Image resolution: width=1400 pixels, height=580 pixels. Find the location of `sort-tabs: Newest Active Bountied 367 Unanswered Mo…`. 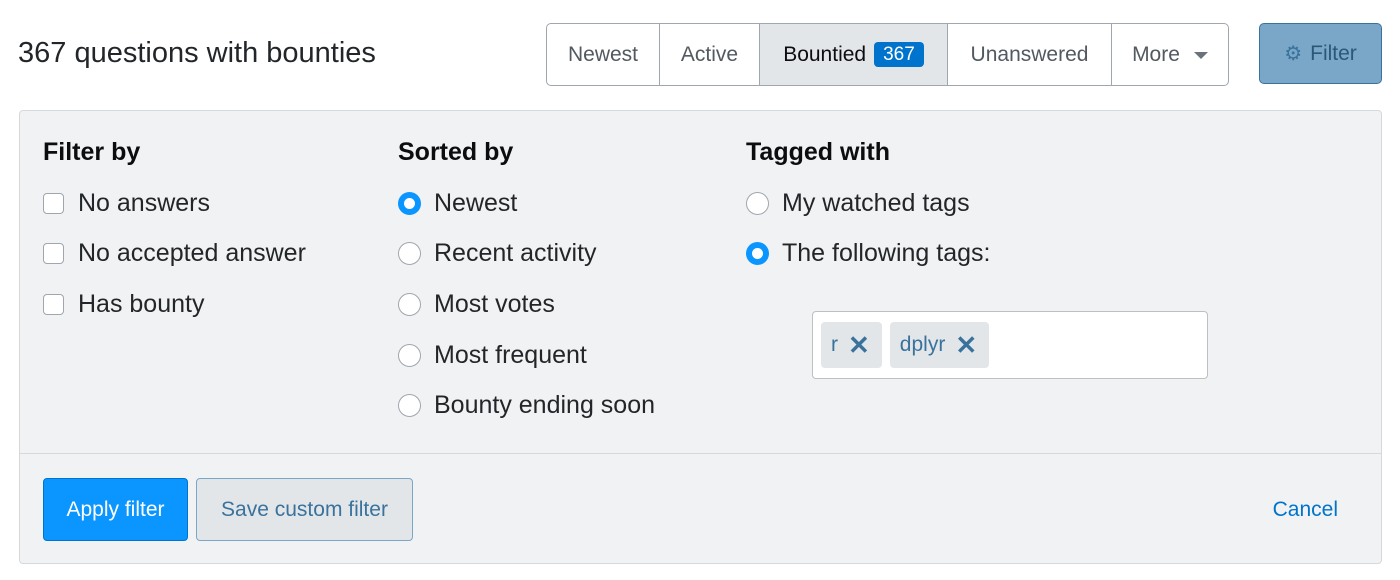

sort-tabs: Newest Active Bountied 367 Unanswered Mo… is located at coordinates (887, 54).